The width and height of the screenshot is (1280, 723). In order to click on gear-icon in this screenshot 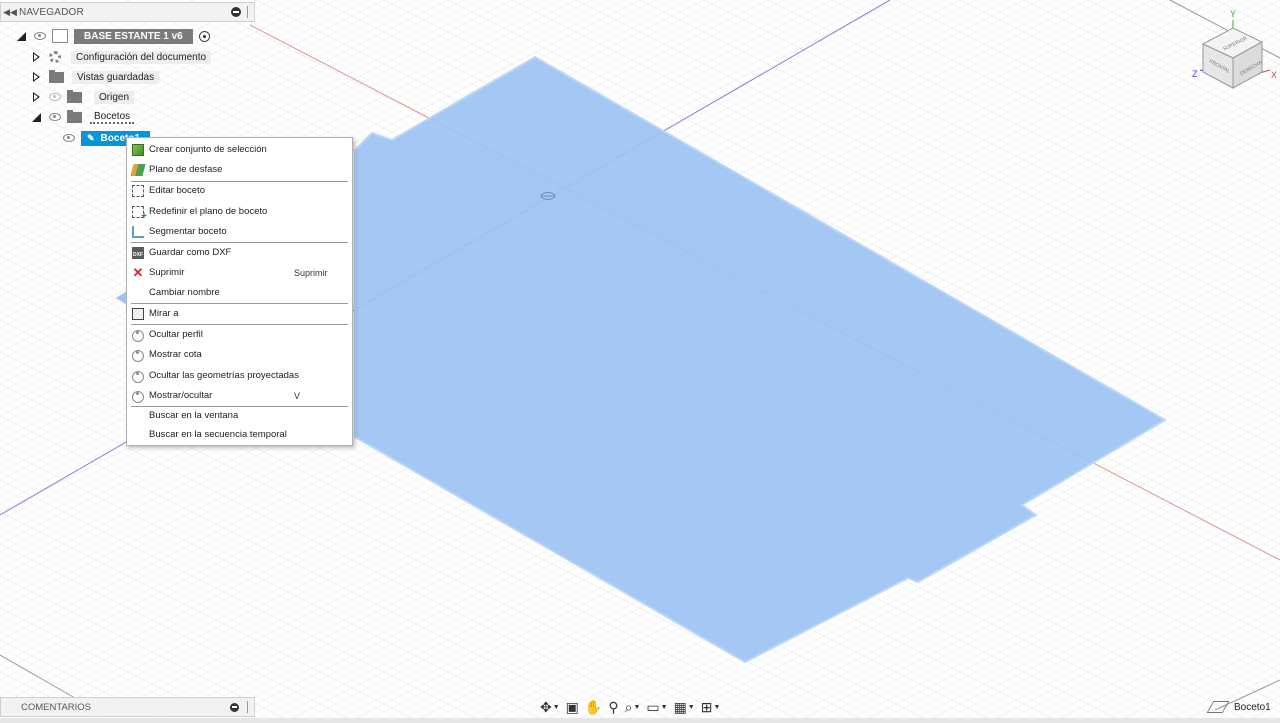, I will do `click(55, 57)`.